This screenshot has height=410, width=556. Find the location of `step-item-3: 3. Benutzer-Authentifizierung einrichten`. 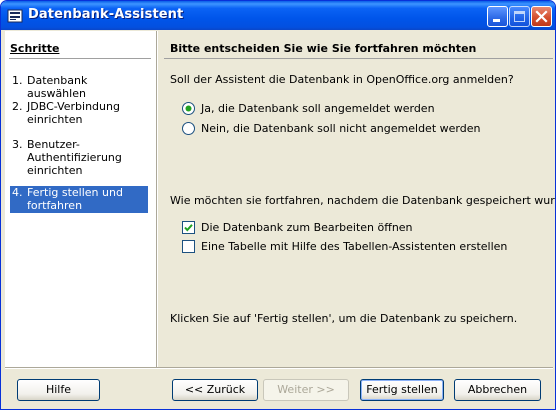

step-item-3: 3. Benutzer-Authentifizierung einrichten is located at coordinates (79, 158).